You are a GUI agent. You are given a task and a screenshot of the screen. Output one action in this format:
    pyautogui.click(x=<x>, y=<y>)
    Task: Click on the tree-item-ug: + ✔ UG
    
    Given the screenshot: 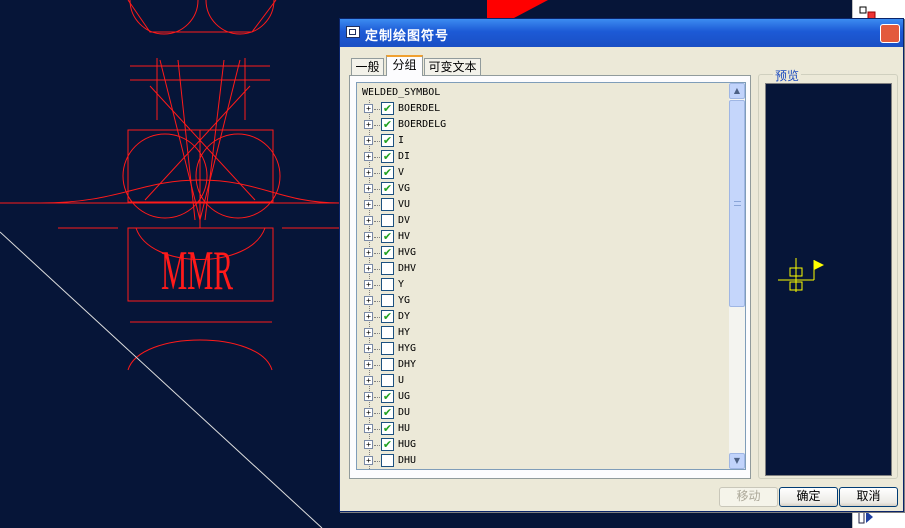 What is the action you would take?
    pyautogui.click(x=544, y=397)
    